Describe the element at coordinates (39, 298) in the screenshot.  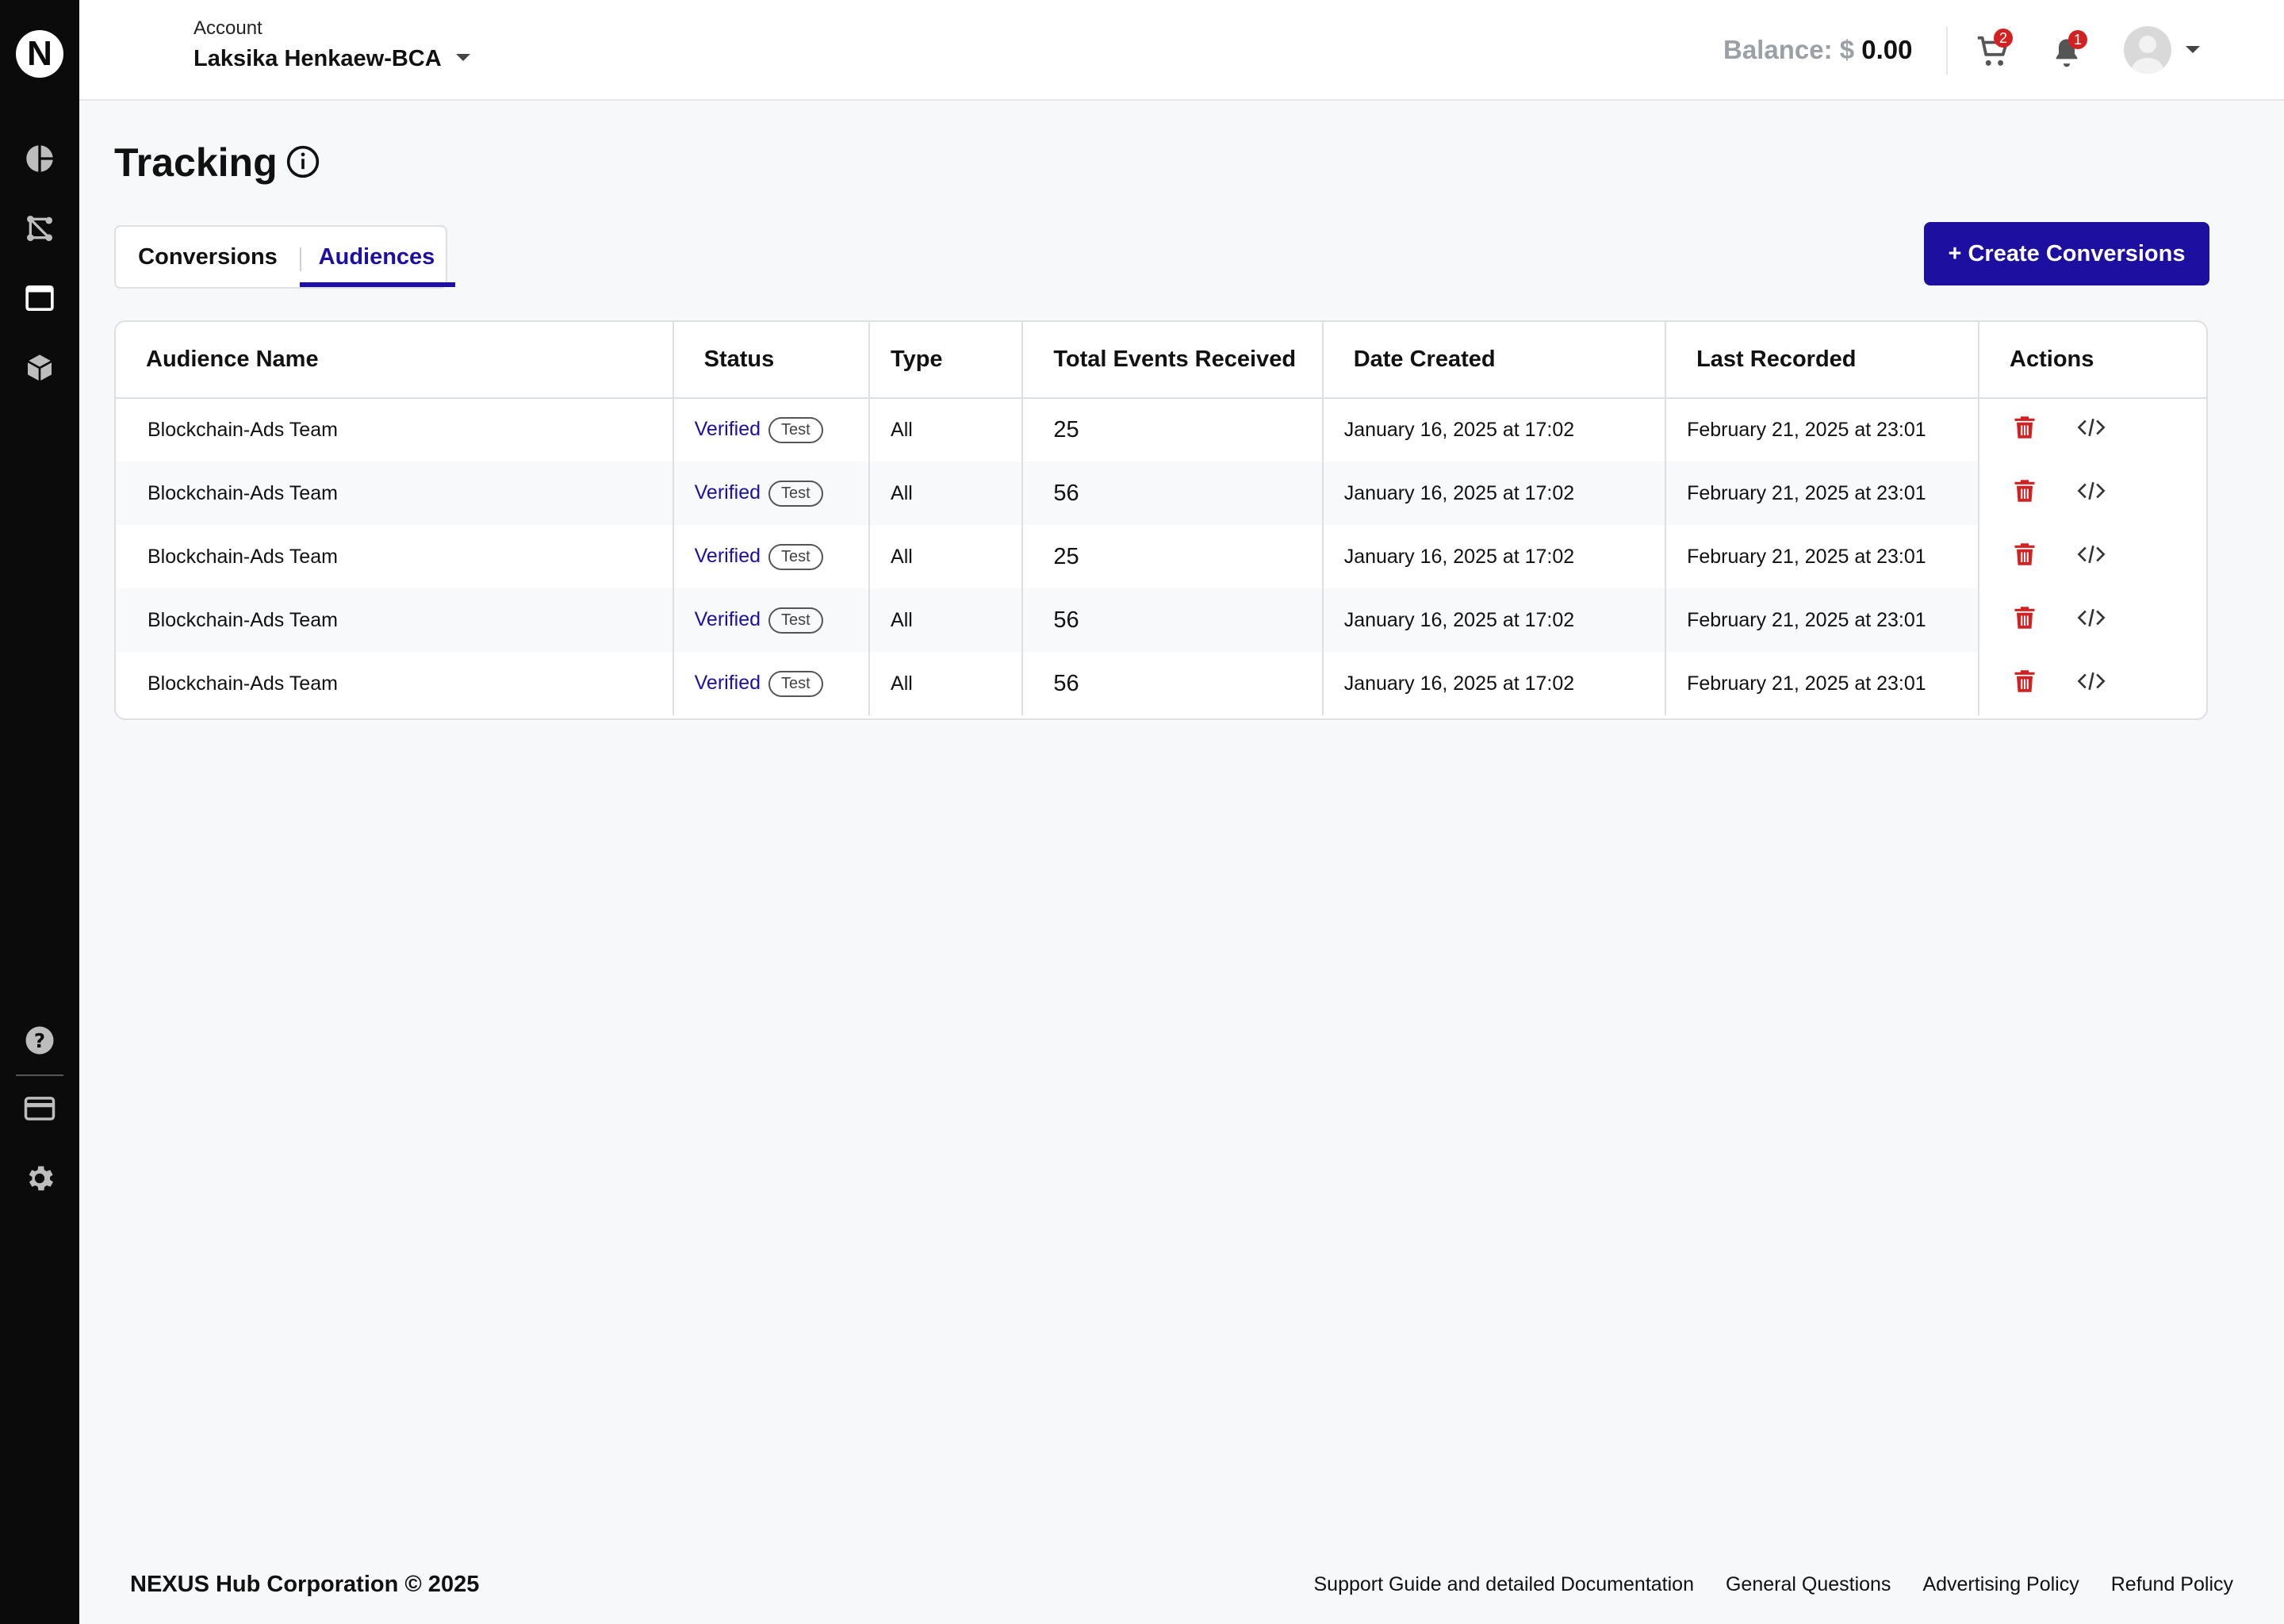
I see `window-icon` at that location.